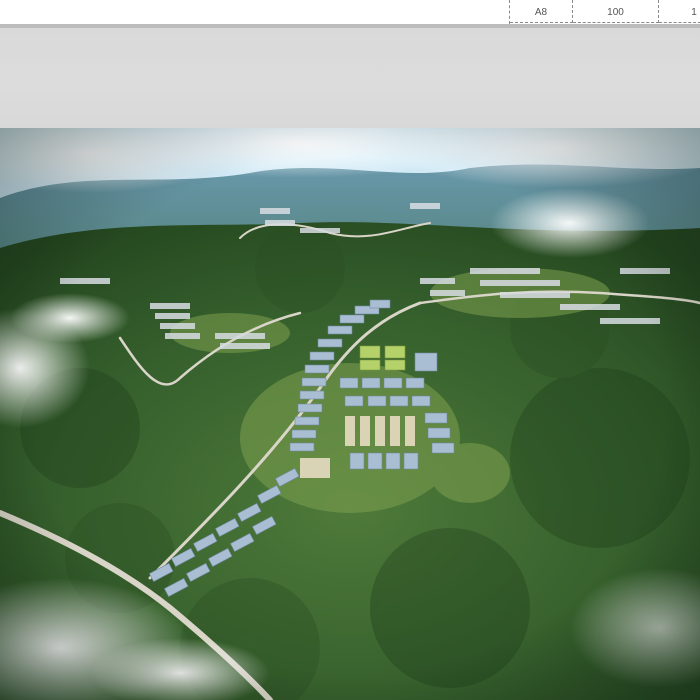 The image size is (700, 700). Describe the element at coordinates (350, 26) in the screenshot. I see `page-edge-shadow` at that location.